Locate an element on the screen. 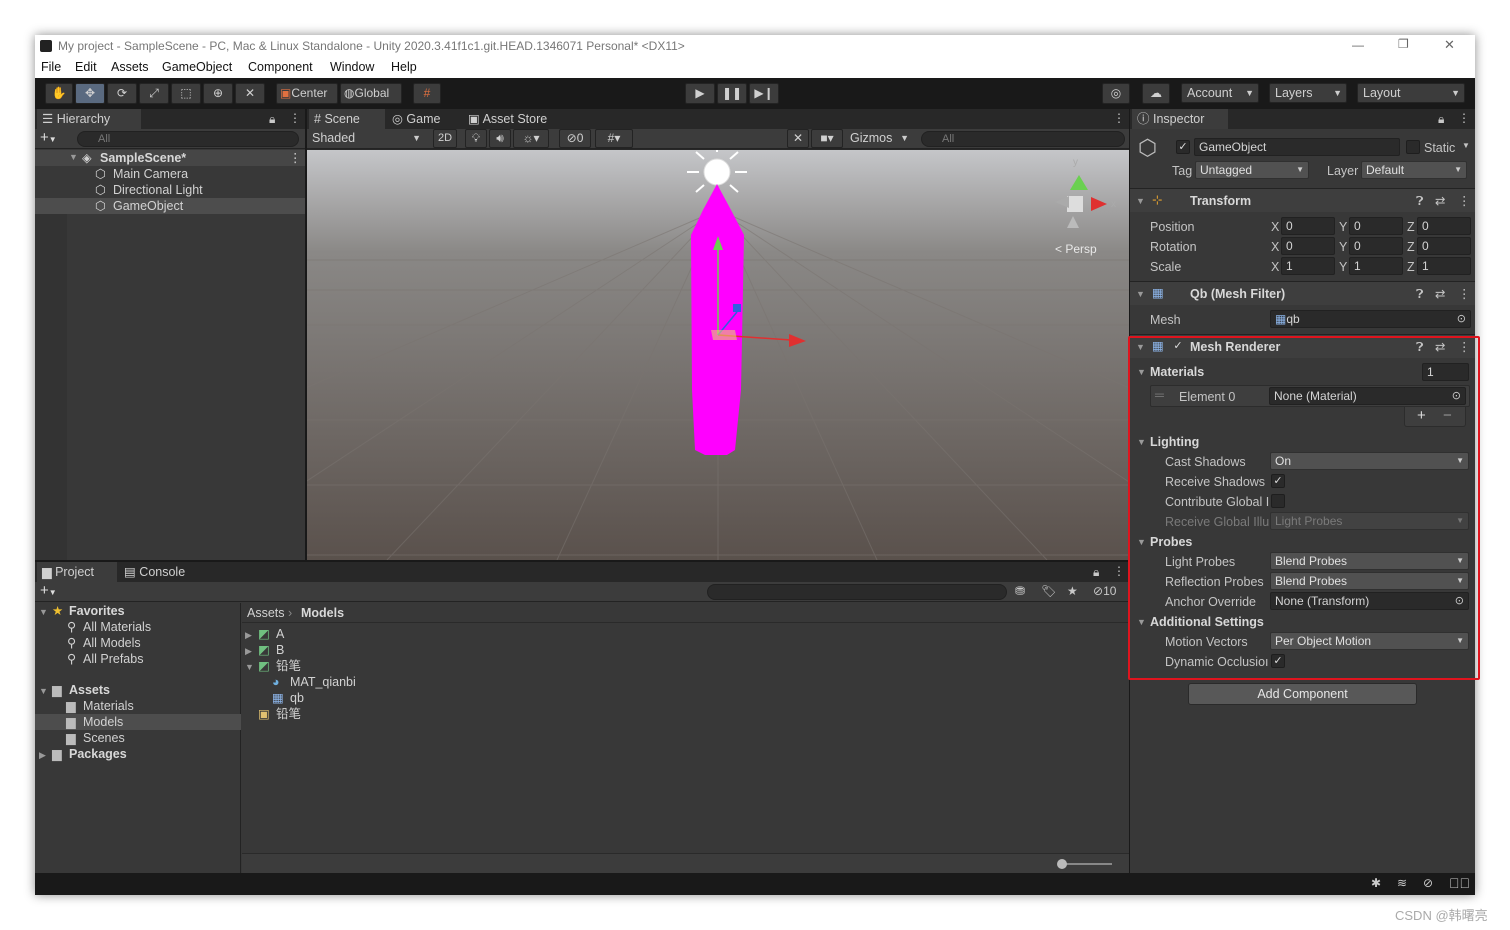 The height and width of the screenshot is (930, 1510). create-add-button: +▼ is located at coordinates (48, 137).